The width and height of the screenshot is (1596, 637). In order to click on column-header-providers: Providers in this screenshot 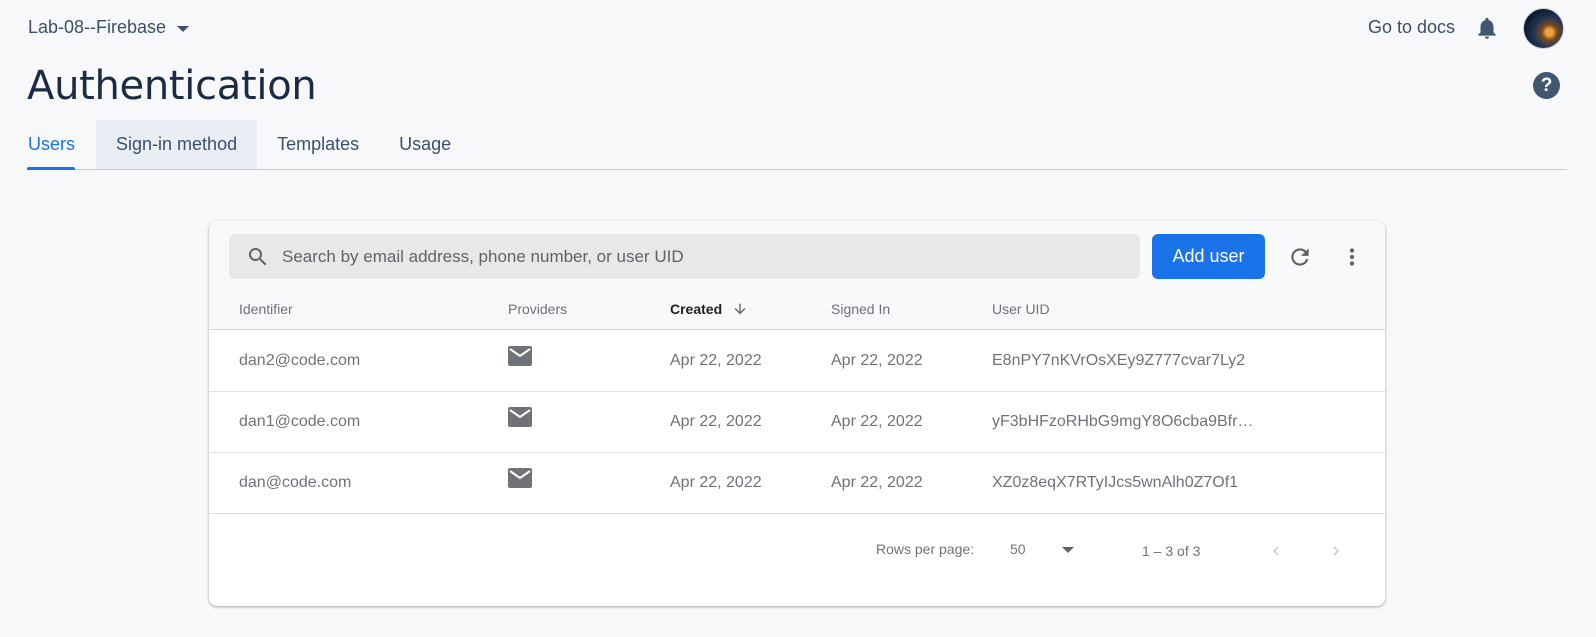, I will do `click(537, 309)`.